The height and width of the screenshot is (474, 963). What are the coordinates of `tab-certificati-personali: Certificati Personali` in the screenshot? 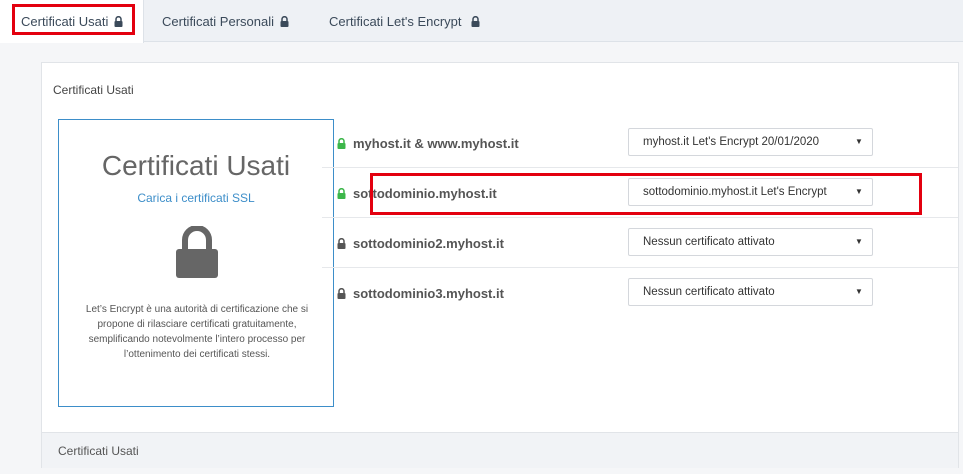 It's located at (225, 21).